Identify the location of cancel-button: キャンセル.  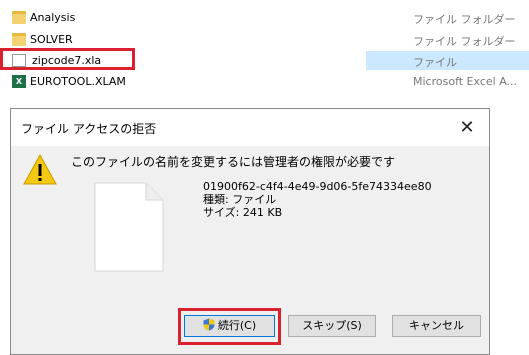
(436, 326).